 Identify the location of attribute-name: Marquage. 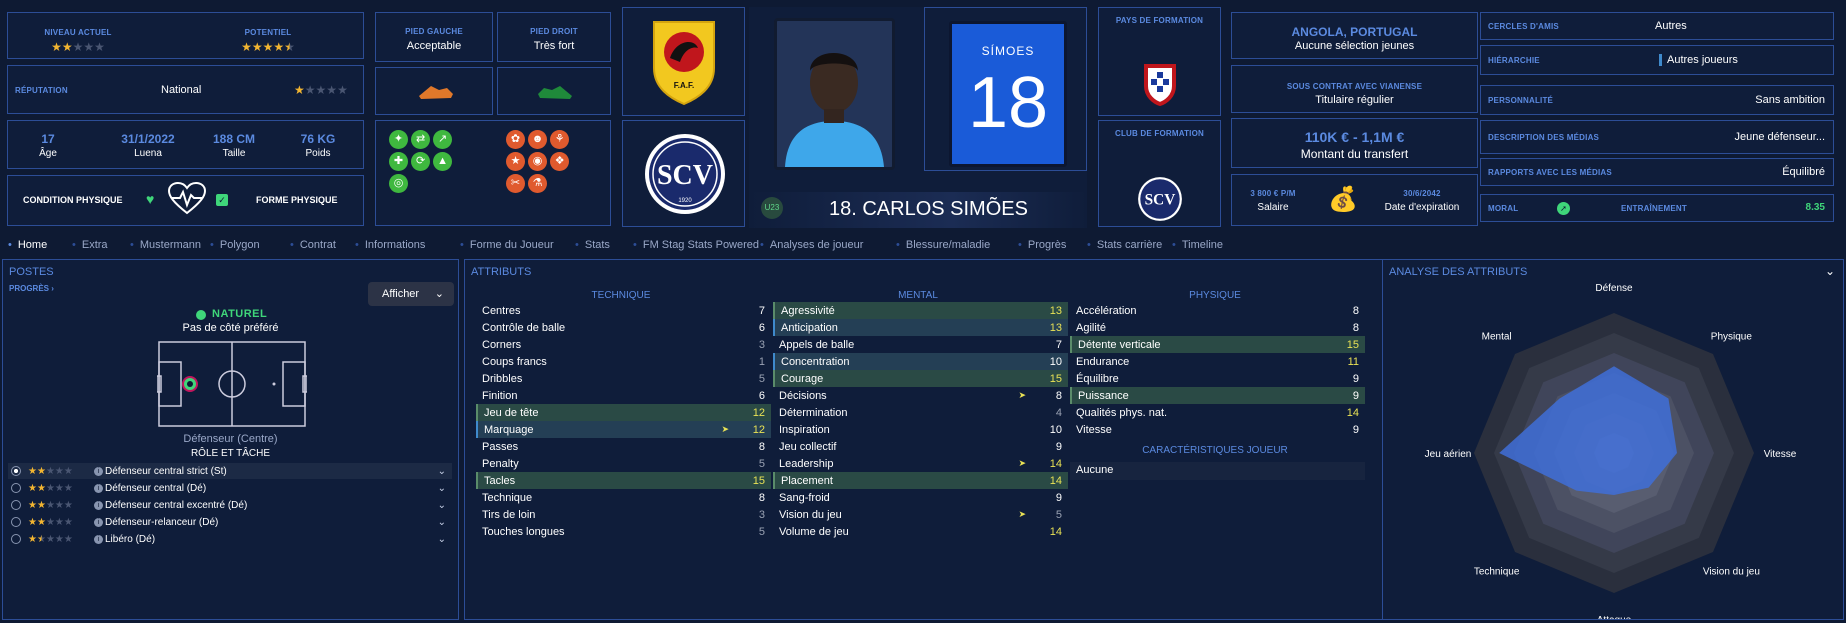
(509, 429).